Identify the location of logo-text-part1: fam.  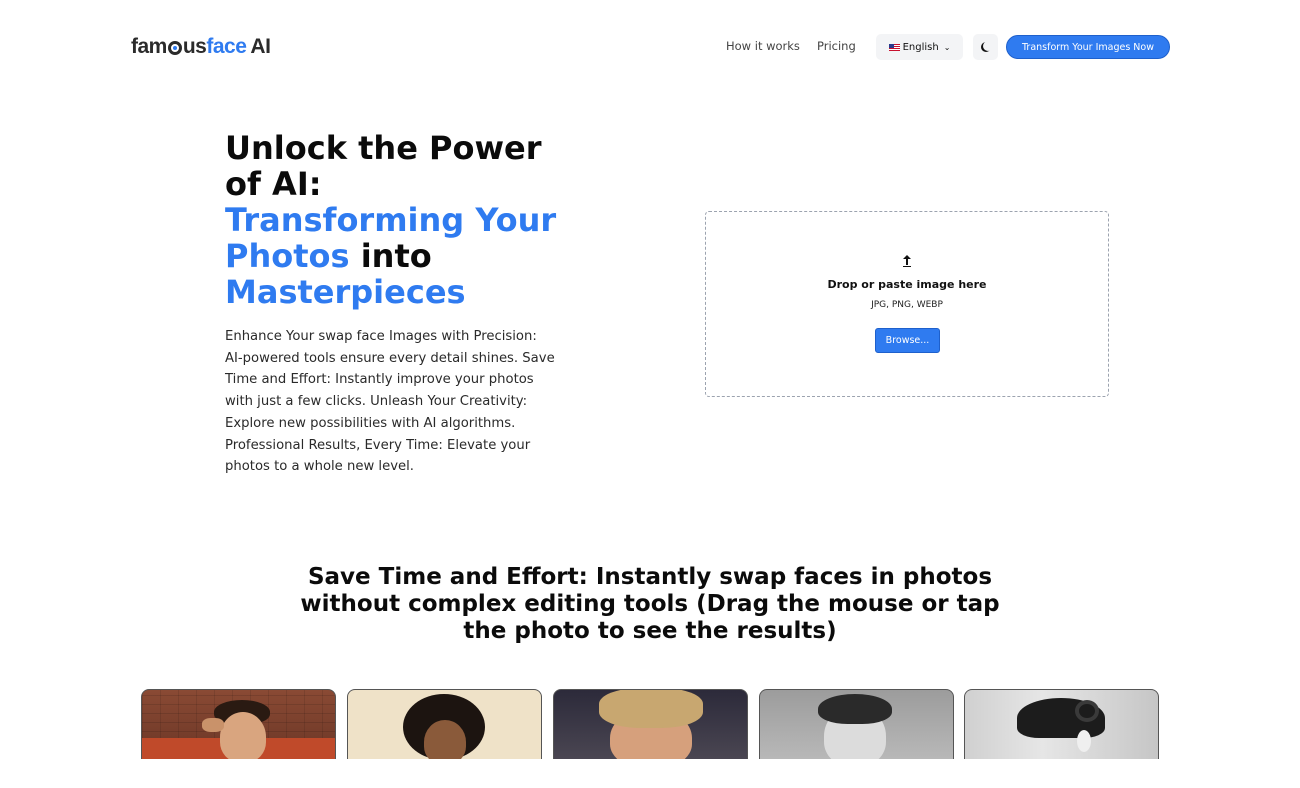
(149, 46).